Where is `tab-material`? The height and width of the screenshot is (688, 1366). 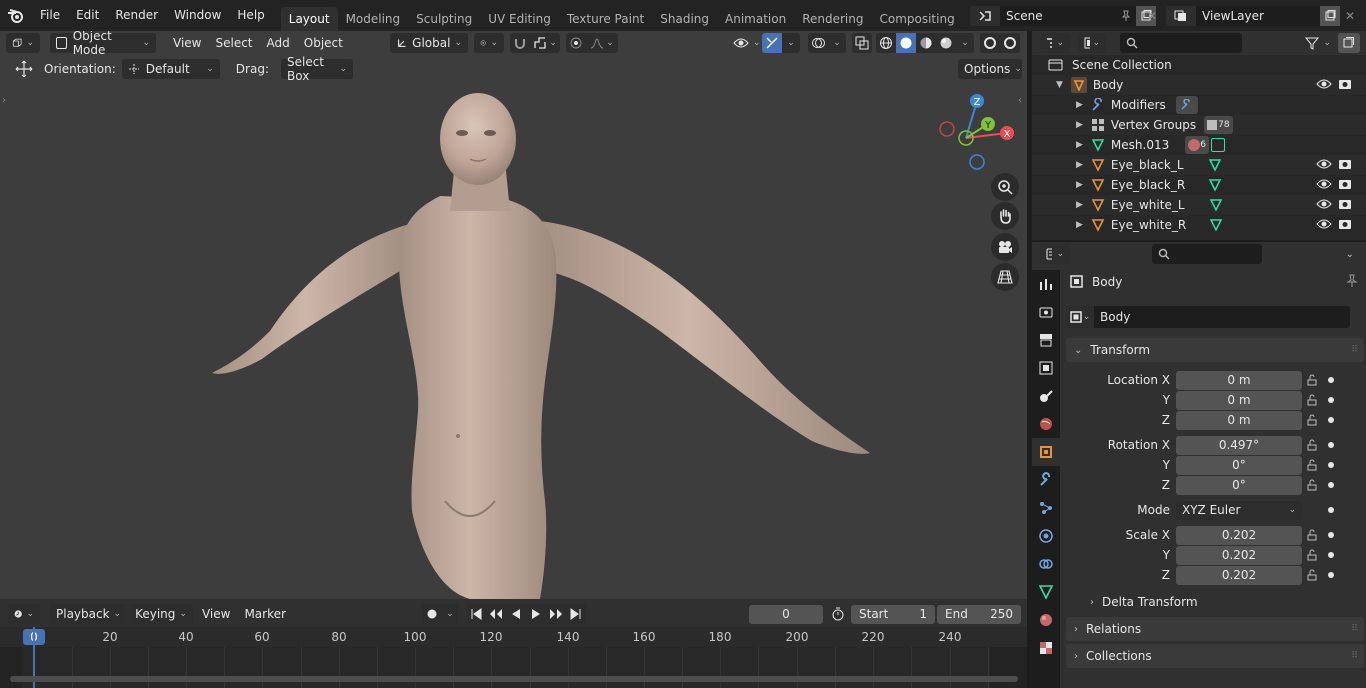 tab-material is located at coordinates (1046, 620).